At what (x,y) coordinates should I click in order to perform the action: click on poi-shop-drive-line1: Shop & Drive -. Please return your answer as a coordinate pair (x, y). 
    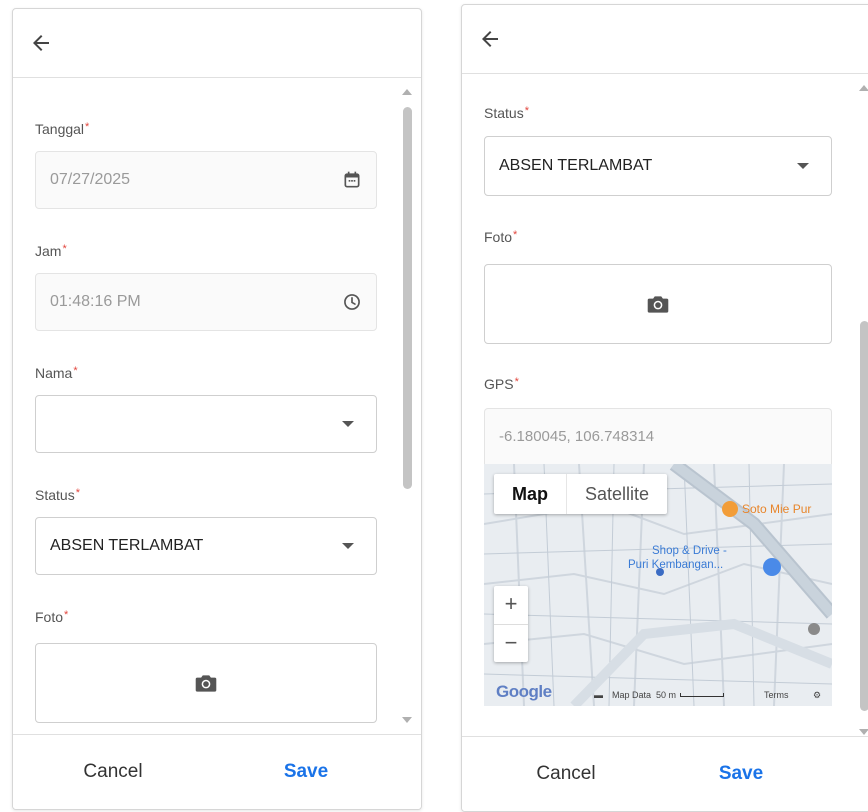
    Looking at the image, I should click on (689, 551).